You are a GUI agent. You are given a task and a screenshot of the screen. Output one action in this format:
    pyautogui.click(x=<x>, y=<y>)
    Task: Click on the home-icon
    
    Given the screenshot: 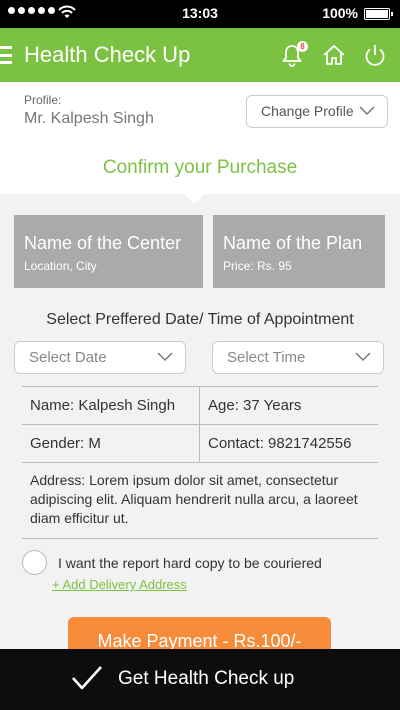 What is the action you would take?
    pyautogui.click(x=334, y=55)
    